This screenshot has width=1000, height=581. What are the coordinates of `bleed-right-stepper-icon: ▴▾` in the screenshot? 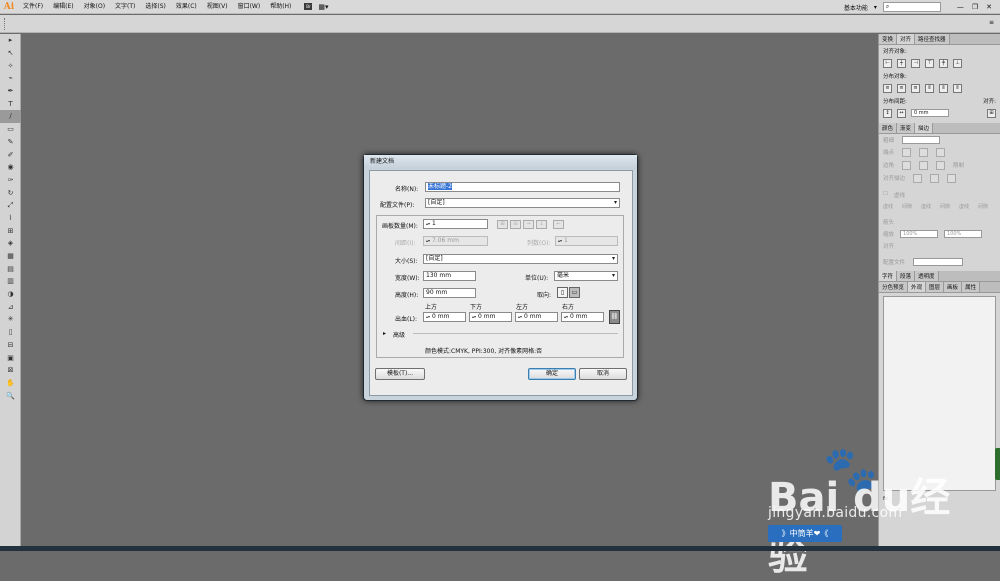 It's located at (566, 317).